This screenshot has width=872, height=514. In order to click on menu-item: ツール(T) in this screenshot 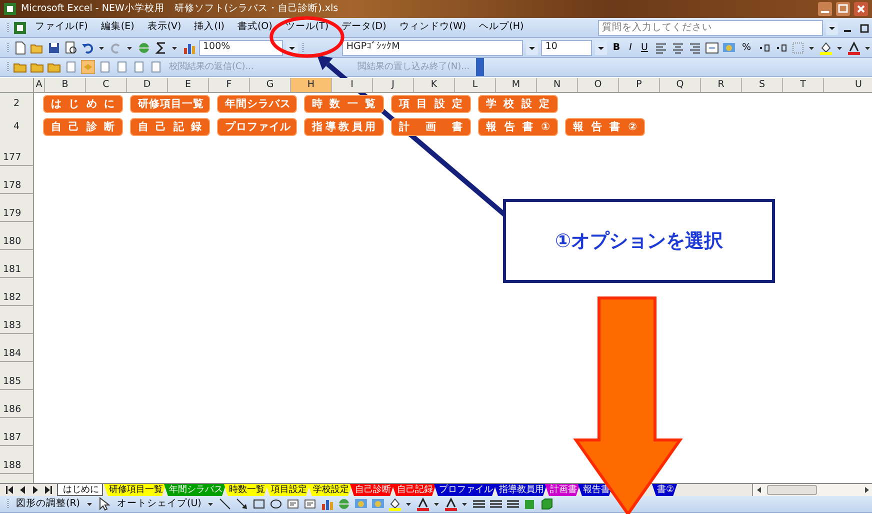, I will do `click(307, 27)`.